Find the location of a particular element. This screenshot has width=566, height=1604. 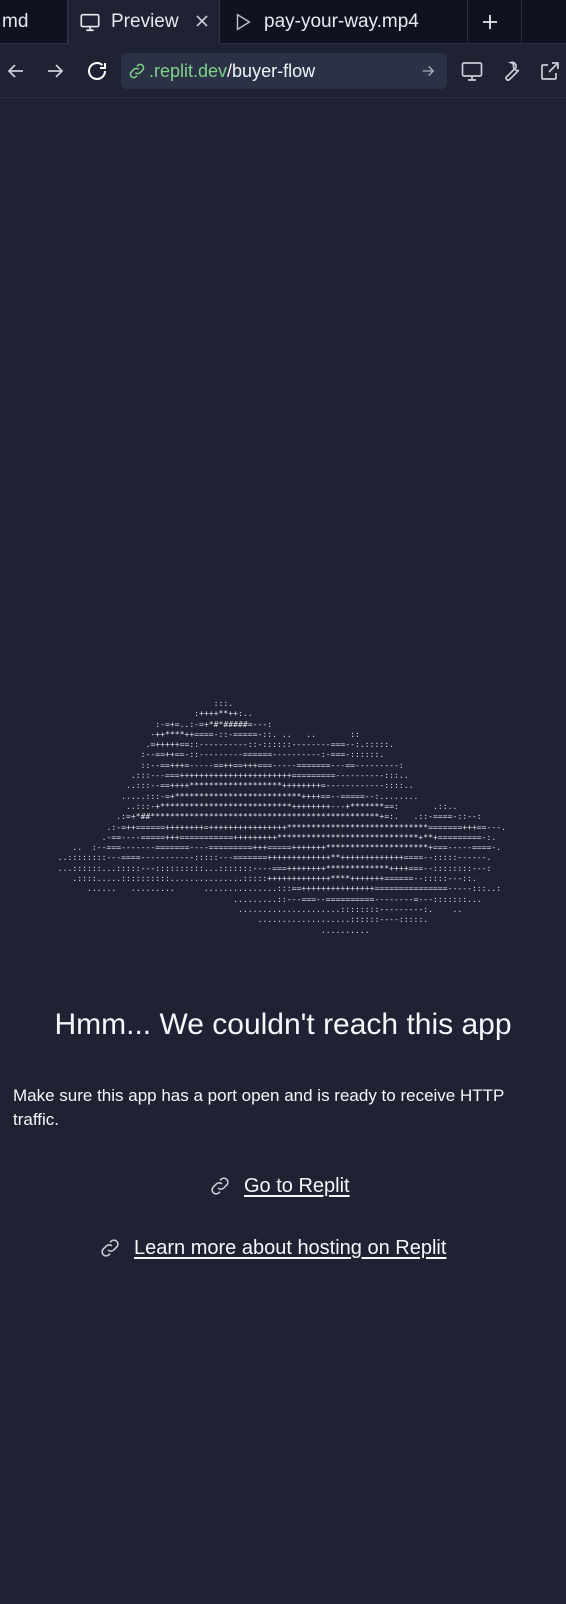

url-domain: .replit.dev is located at coordinates (188, 71).